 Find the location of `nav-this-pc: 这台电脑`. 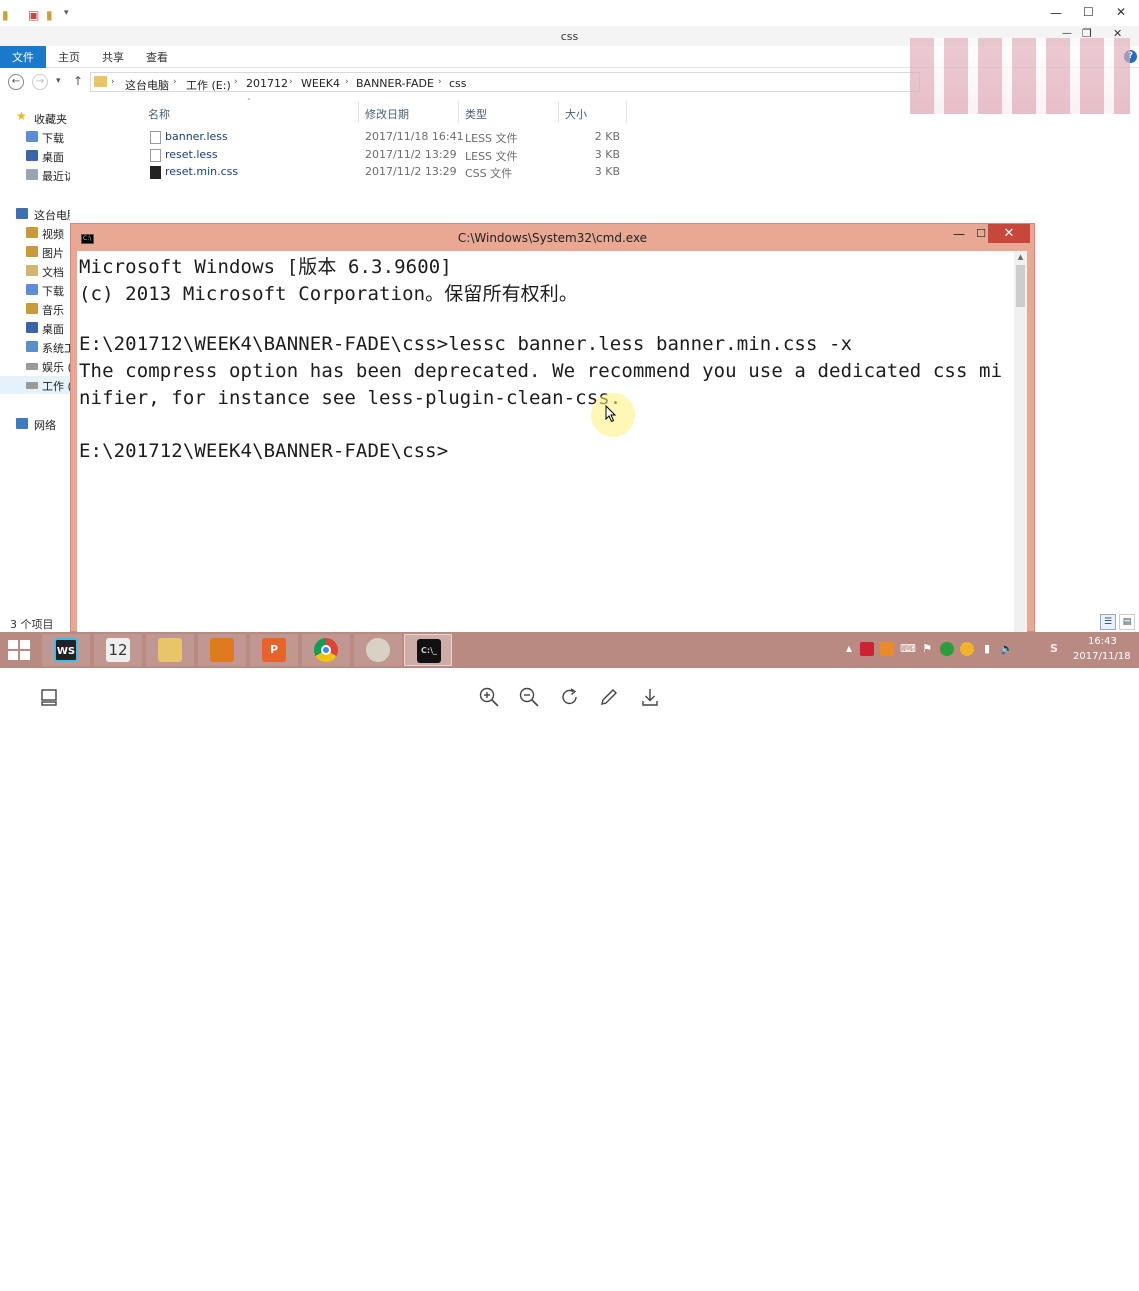

nav-this-pc: 这台电脑 is located at coordinates (35, 214).